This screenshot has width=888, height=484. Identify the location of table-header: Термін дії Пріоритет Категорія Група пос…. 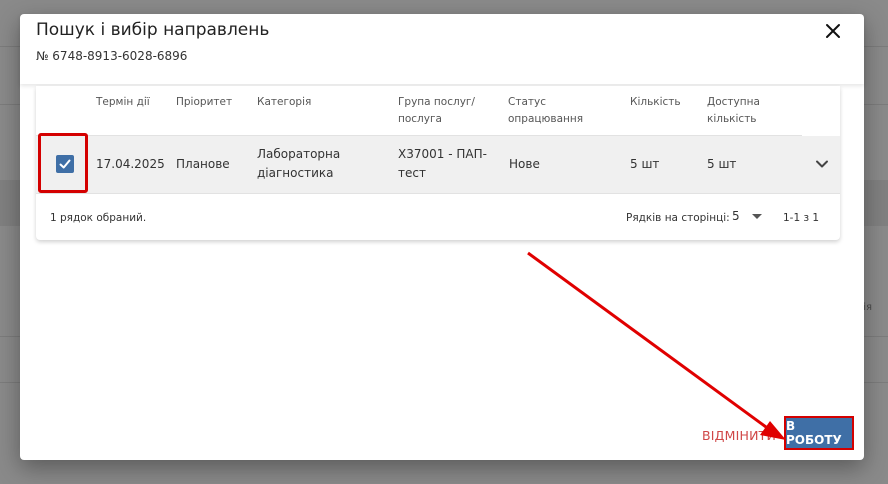
(438, 111).